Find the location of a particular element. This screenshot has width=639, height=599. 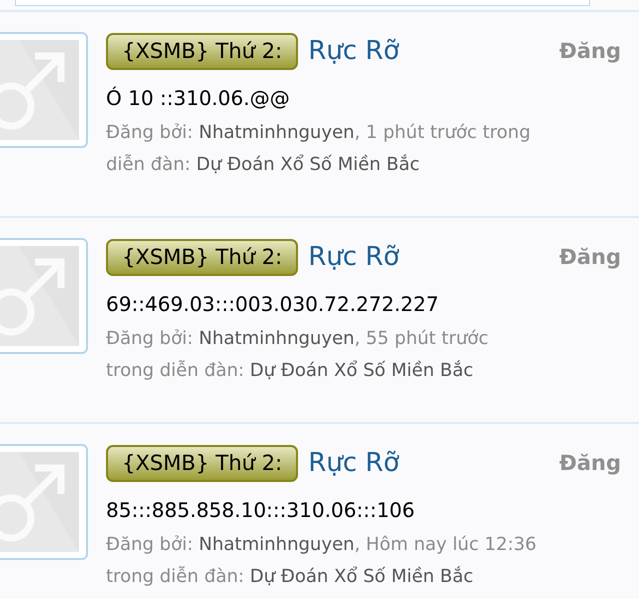

post-meta: Đăng bởi: Nhatminhnguyen, 55 phút trước trong diễn đàn: Dự Đoán Xổ Số Miền Bắc is located at coordinates (298, 355).